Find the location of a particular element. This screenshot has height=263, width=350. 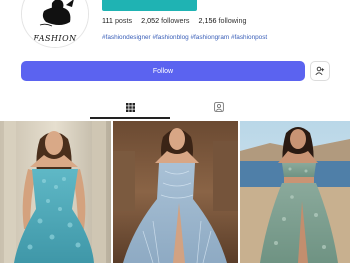

top-banner-button is located at coordinates (149, 5).